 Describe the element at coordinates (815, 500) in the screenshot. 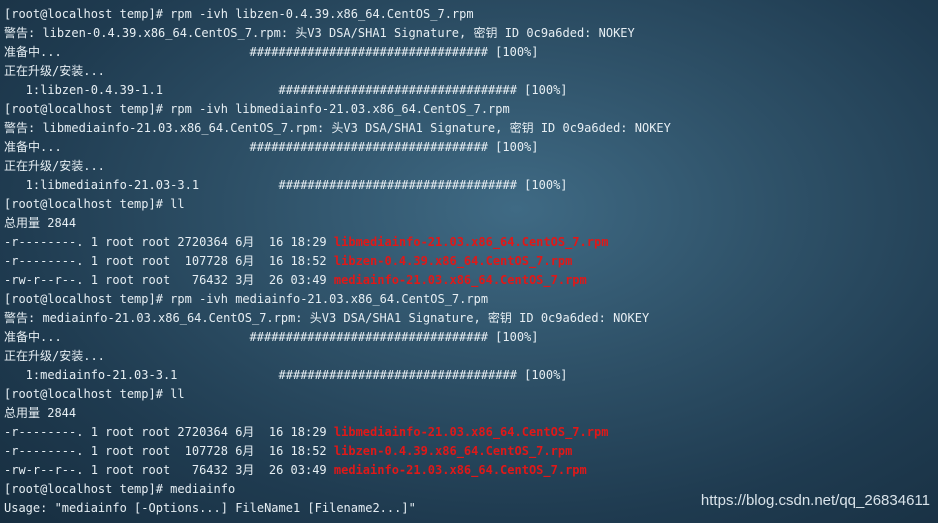

I see `csdn-watermark: https://blog.csdn.net/qq_26834611` at that location.